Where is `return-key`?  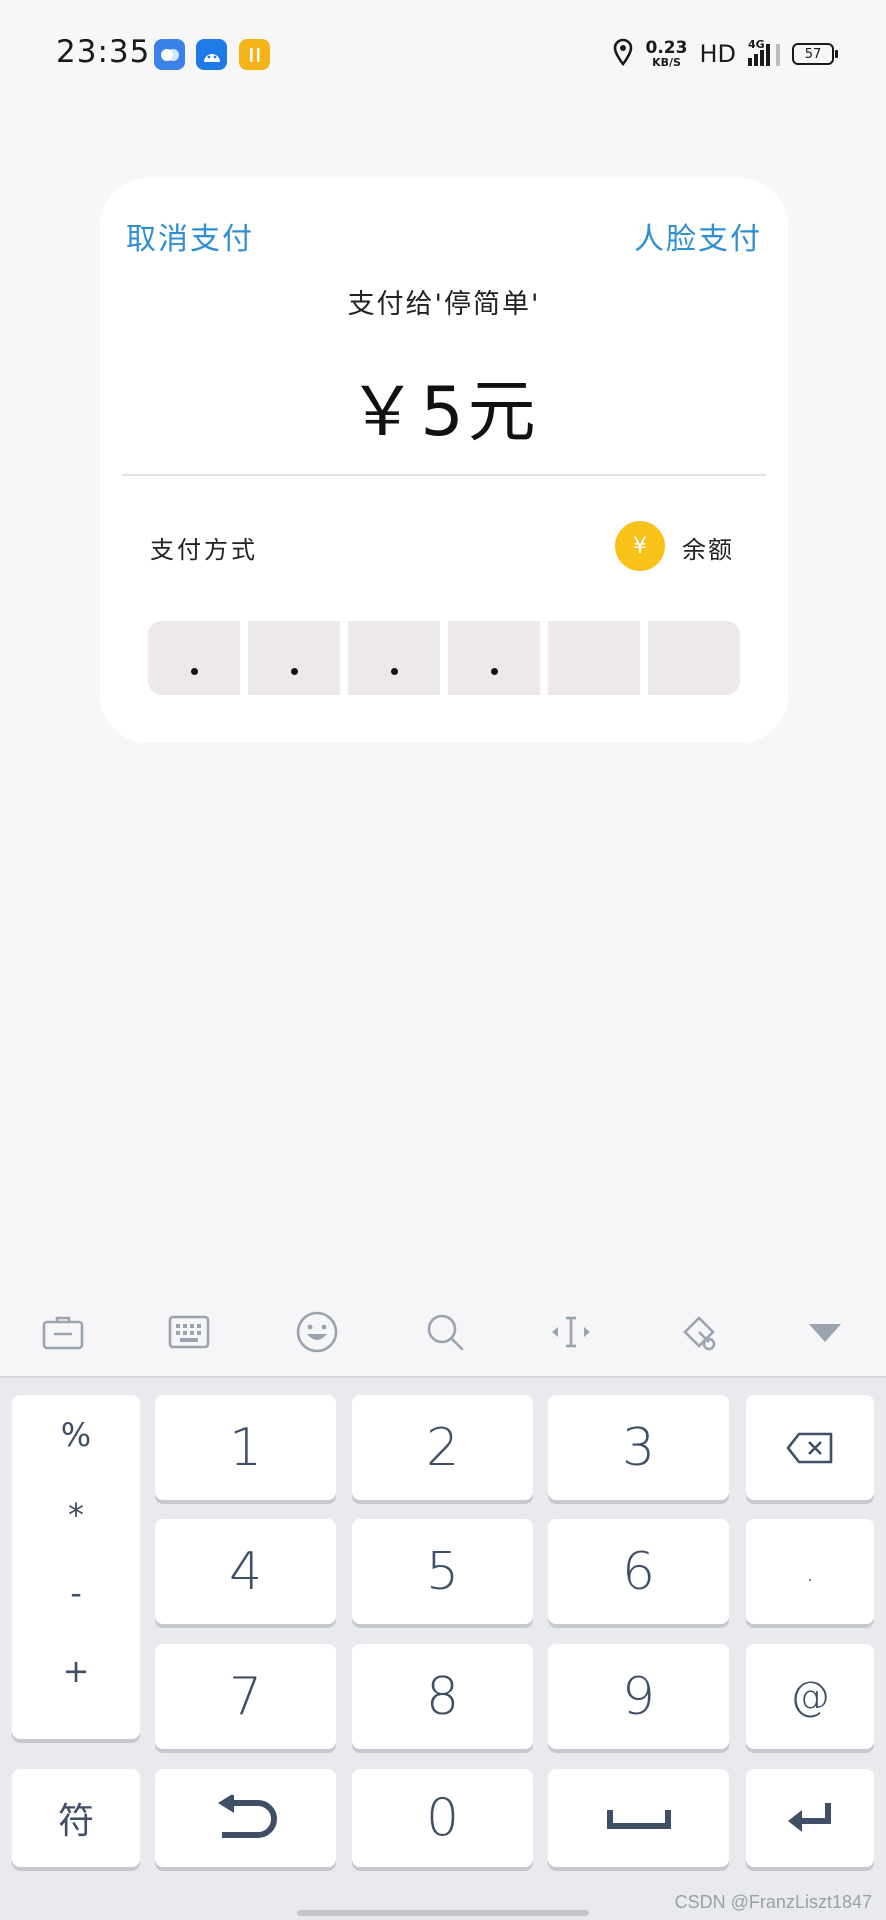 return-key is located at coordinates (245, 1818).